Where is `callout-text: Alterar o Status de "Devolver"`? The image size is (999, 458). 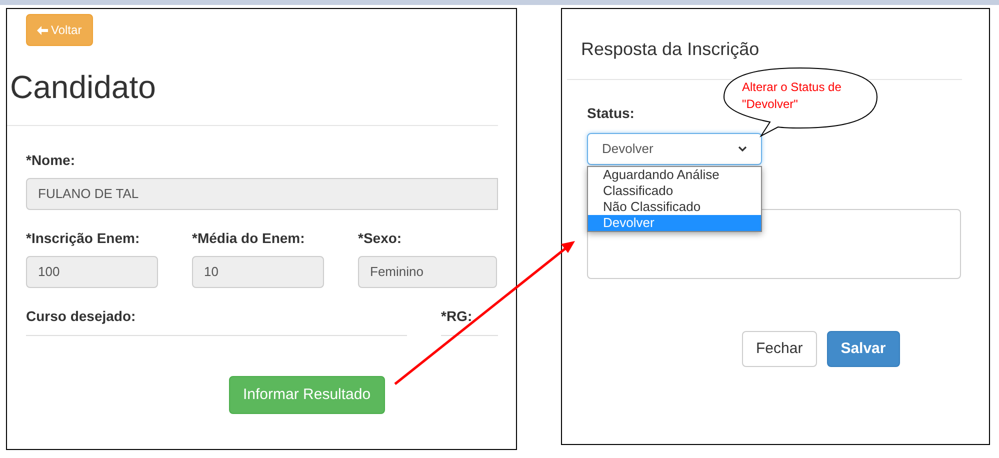
callout-text: Alterar o Status de "Devolver" is located at coordinates (792, 96).